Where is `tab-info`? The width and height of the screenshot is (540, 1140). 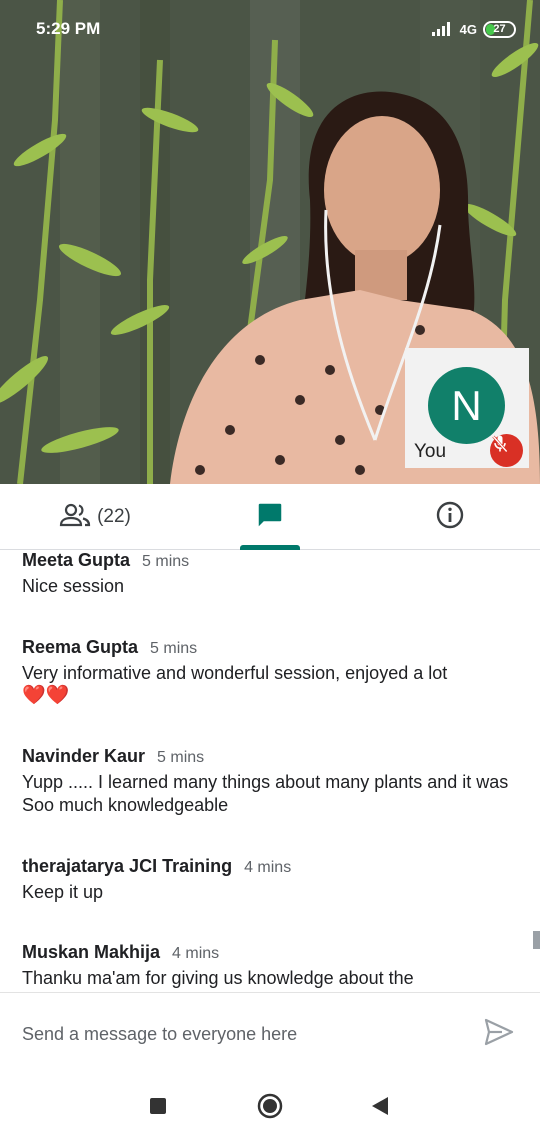
tab-info is located at coordinates (450, 517).